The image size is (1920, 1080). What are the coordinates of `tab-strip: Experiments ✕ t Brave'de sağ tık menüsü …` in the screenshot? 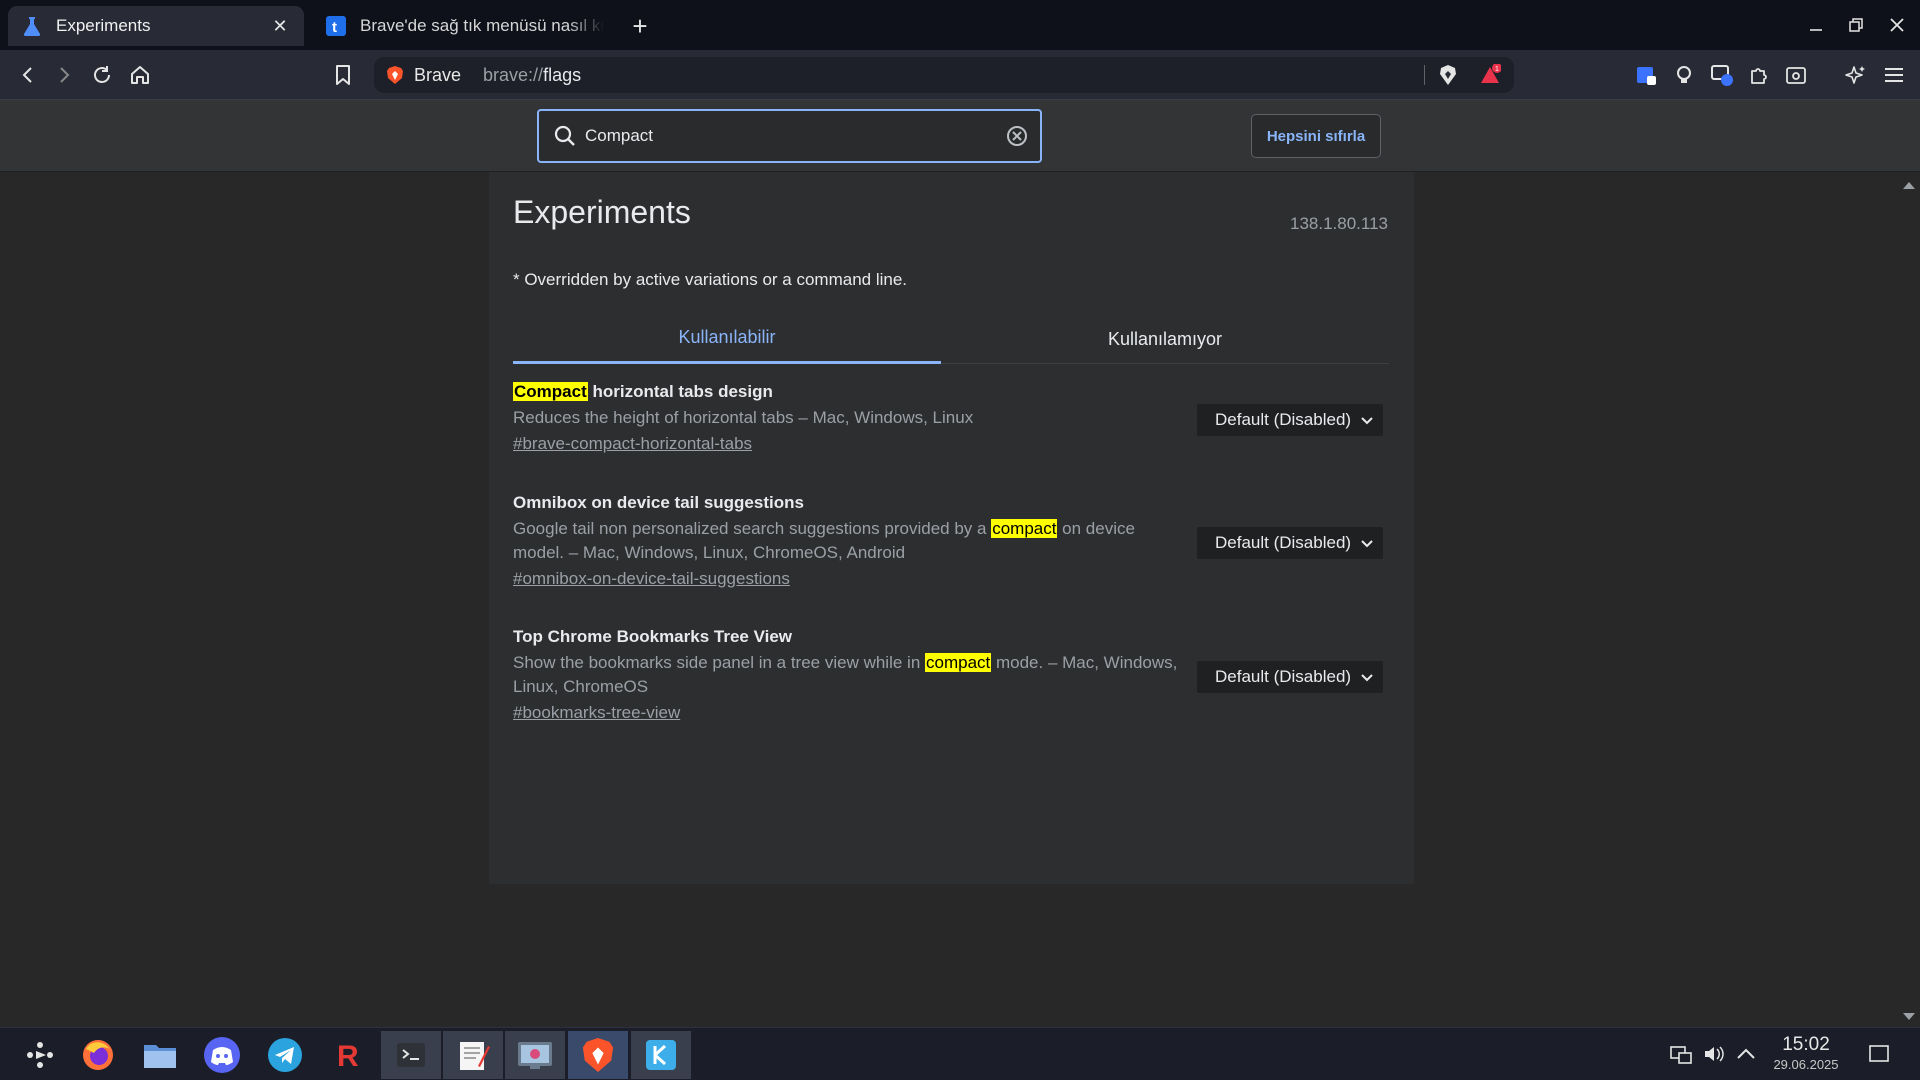 It's located at (960, 25).